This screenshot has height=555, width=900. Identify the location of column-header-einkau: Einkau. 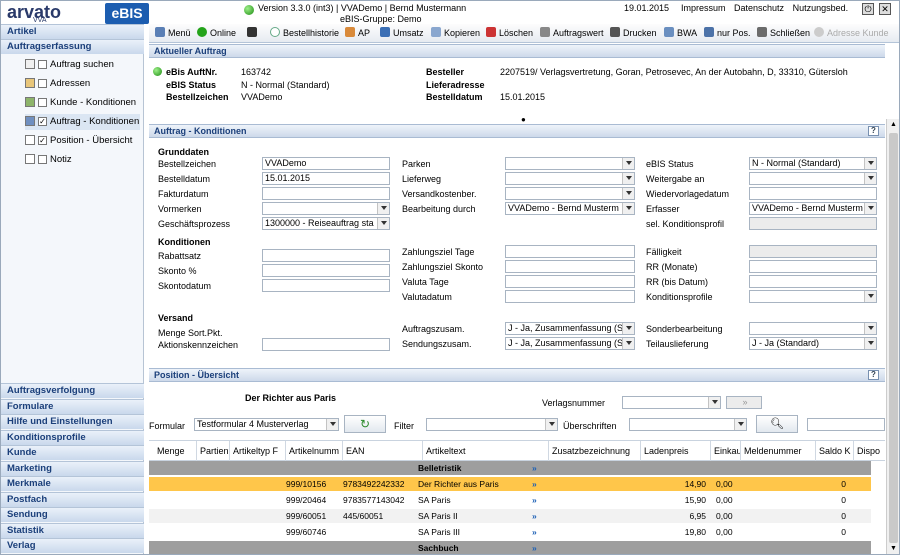
(726, 451).